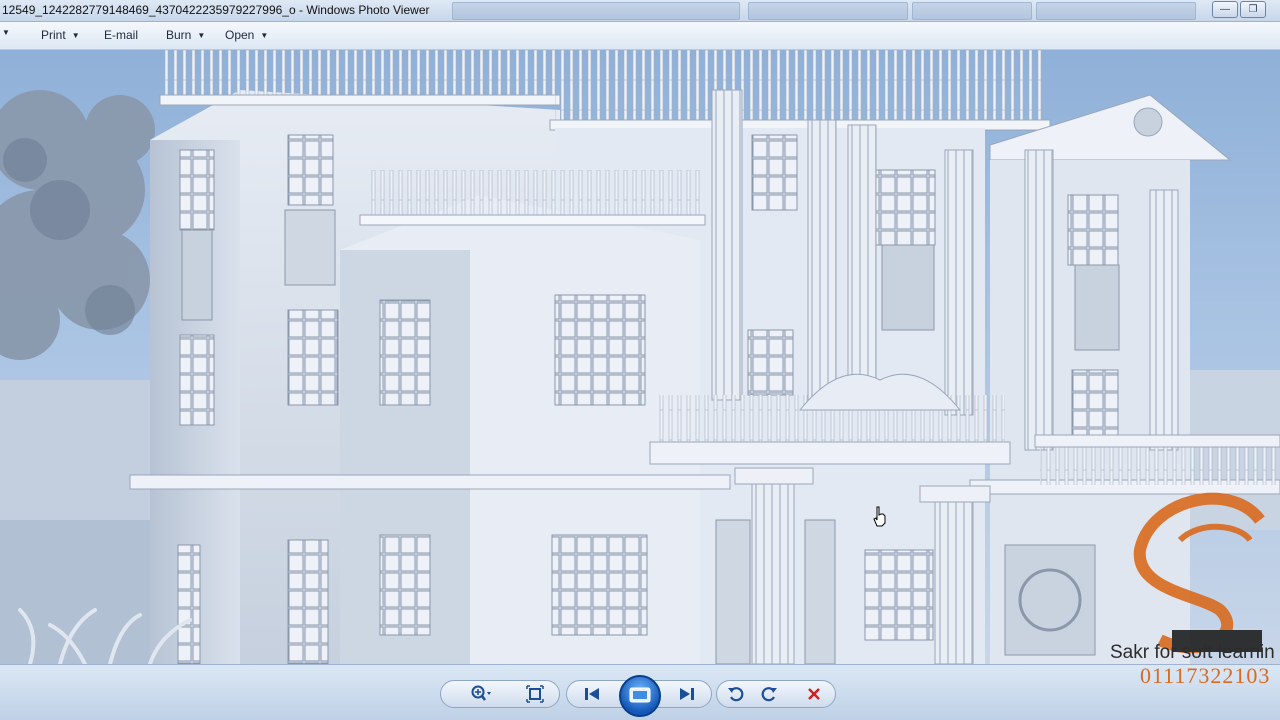 The image size is (1280, 720). I want to click on slideshow-icon, so click(640, 695).